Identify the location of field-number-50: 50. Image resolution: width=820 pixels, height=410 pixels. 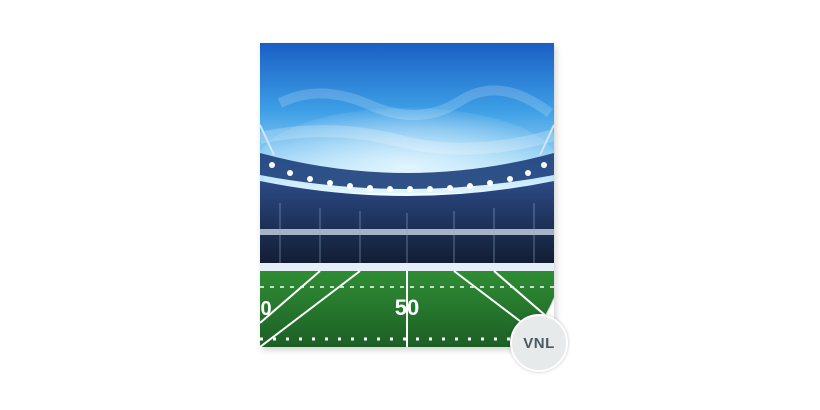
(407, 307).